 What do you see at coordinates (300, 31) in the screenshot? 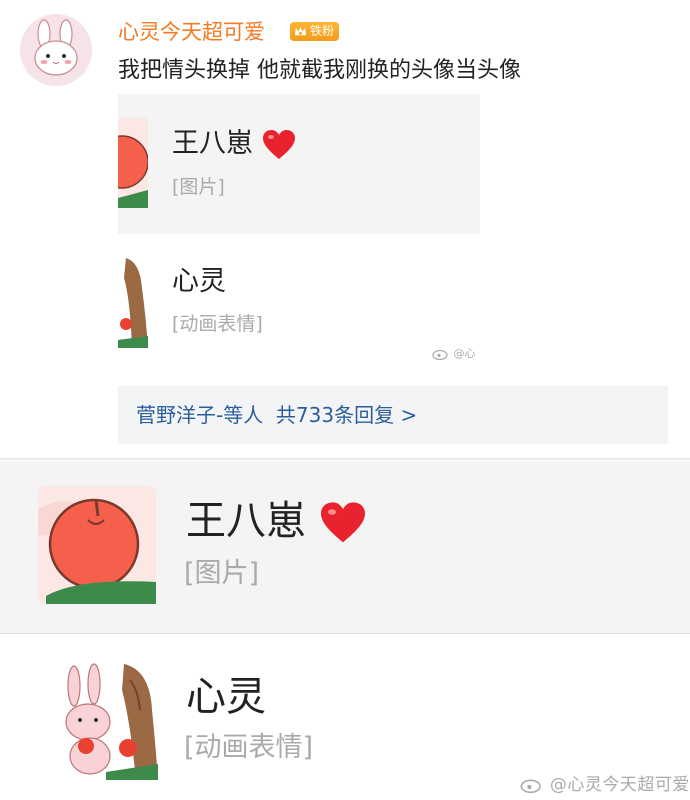
I see `fan-badge-crown-icon` at bounding box center [300, 31].